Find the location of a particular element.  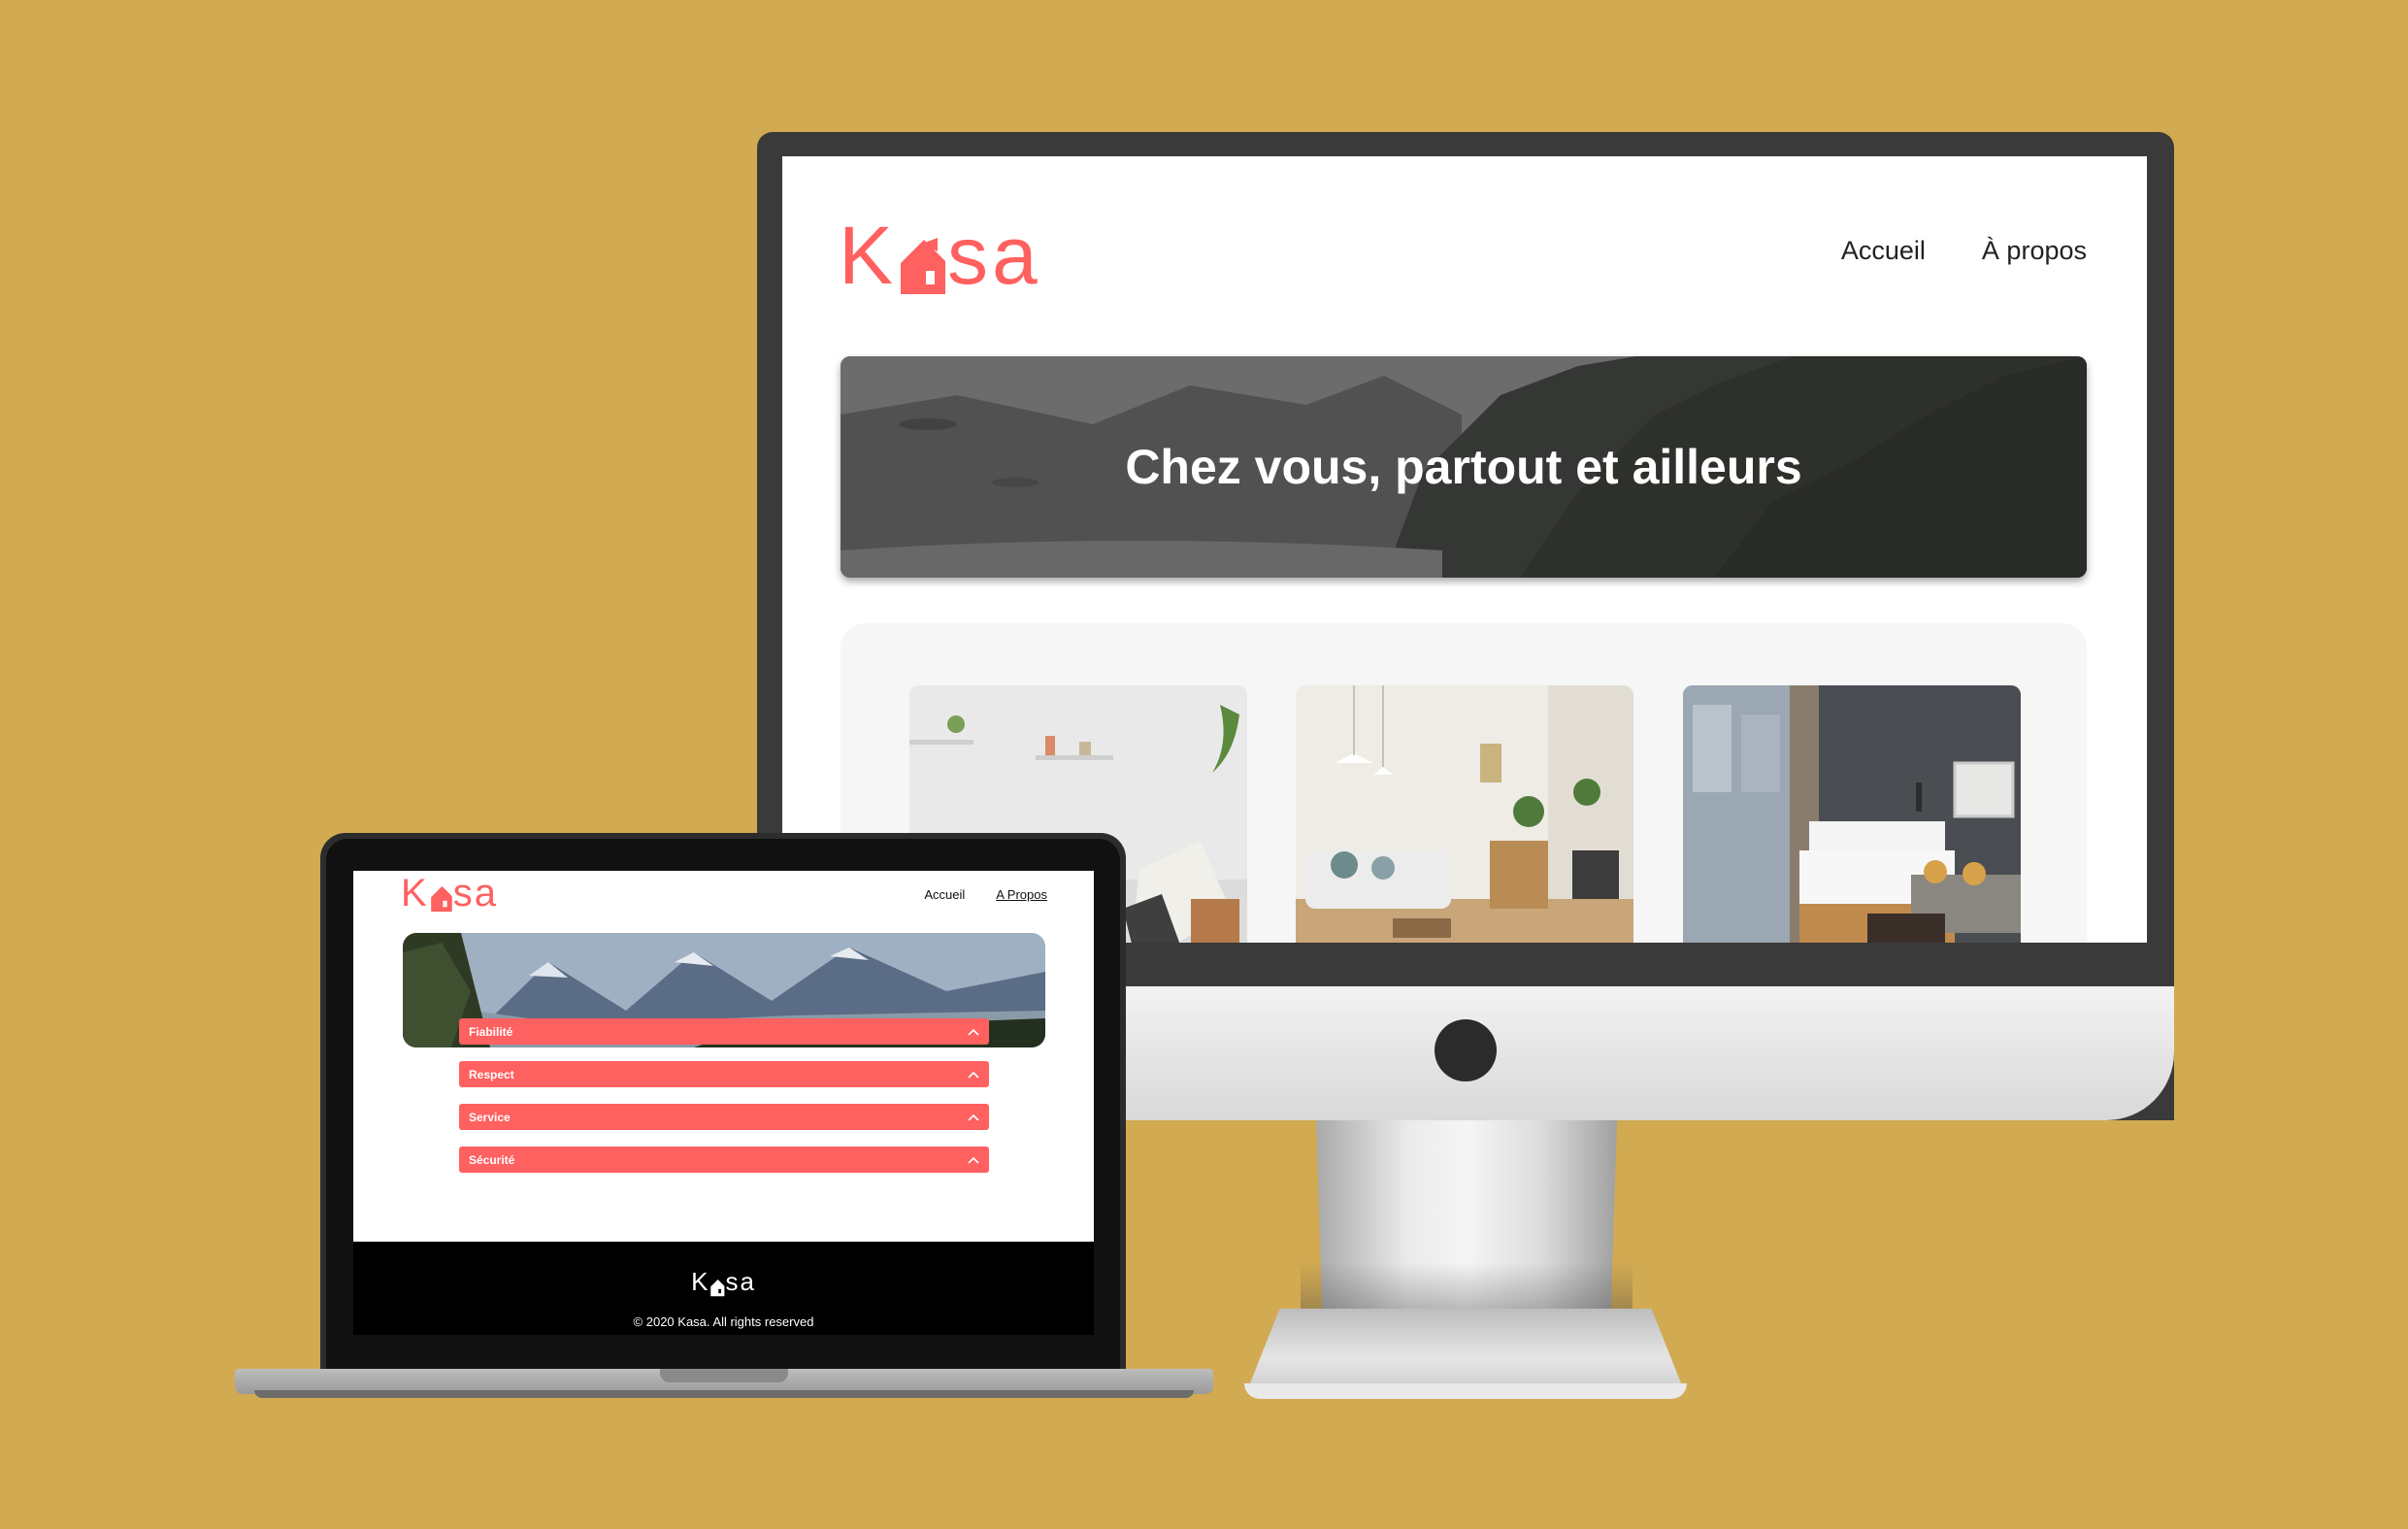

laptop-notch is located at coordinates (724, 1375).